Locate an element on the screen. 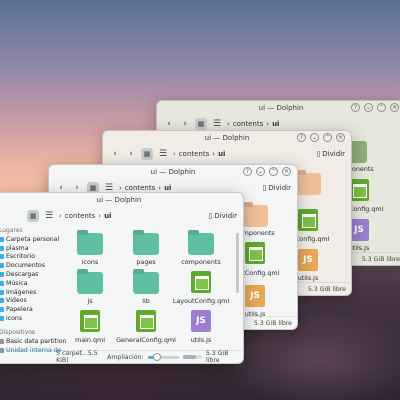 This screenshot has width=400, height=400. window-title: ui — Dolphin is located at coordinates (121, 200).